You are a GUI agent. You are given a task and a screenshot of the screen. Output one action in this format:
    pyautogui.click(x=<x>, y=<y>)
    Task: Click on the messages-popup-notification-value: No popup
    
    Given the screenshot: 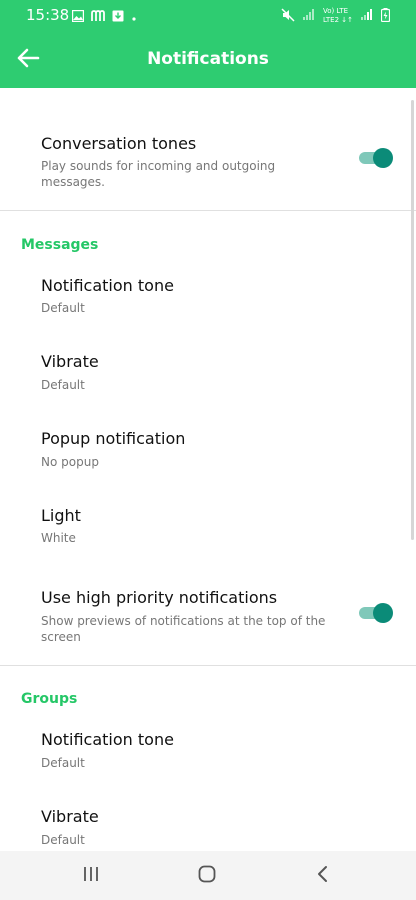 What is the action you would take?
    pyautogui.click(x=70, y=462)
    